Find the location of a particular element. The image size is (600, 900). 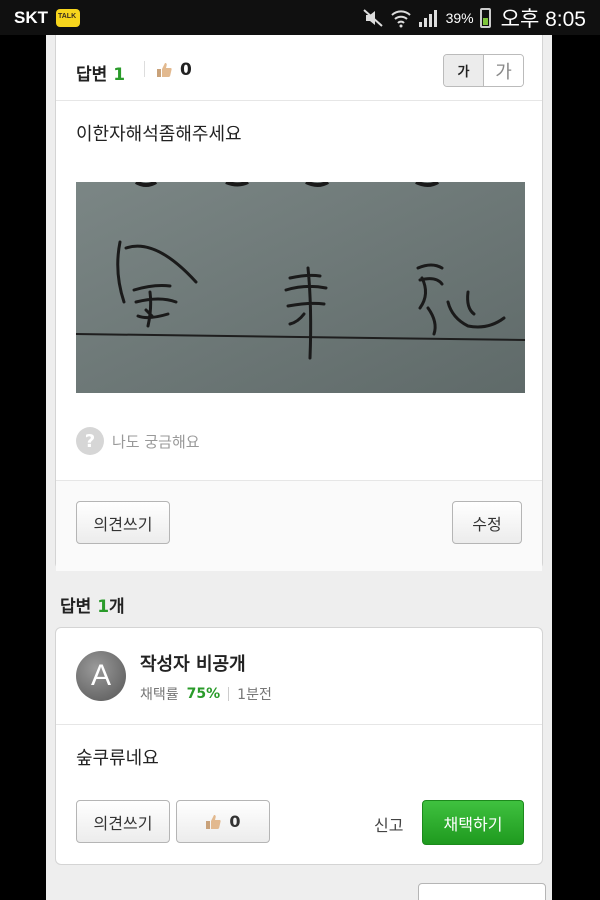

battery-icon is located at coordinates (485, 17).